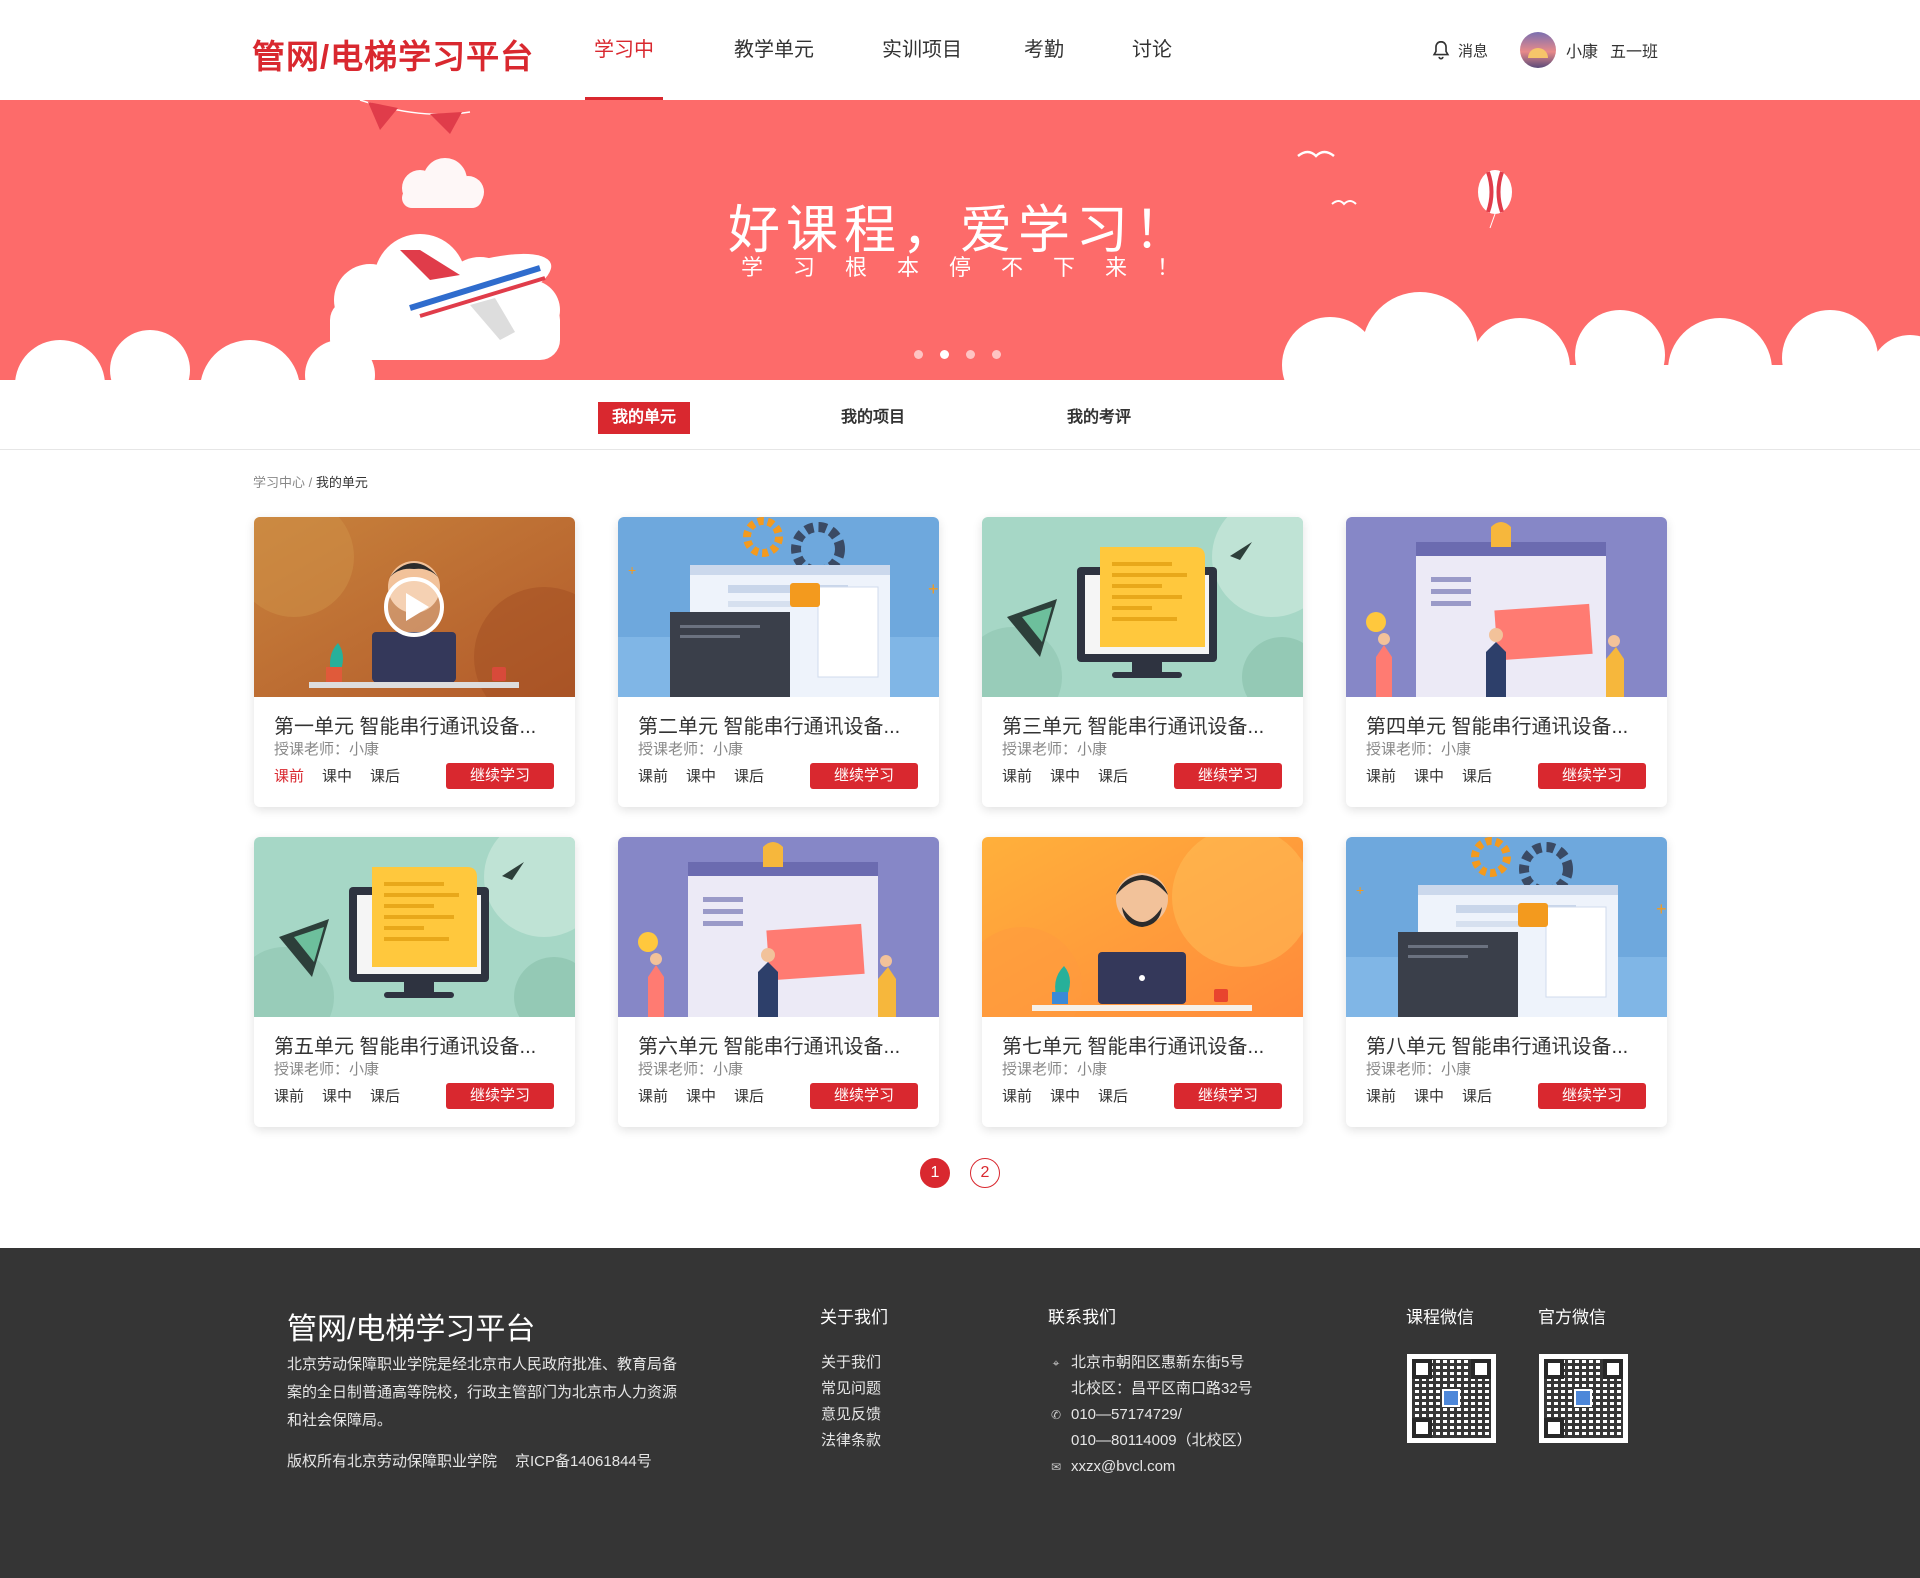 The height and width of the screenshot is (1578, 1920). I want to click on phone-north: 010—80114009（北校区）, so click(1161, 1440).